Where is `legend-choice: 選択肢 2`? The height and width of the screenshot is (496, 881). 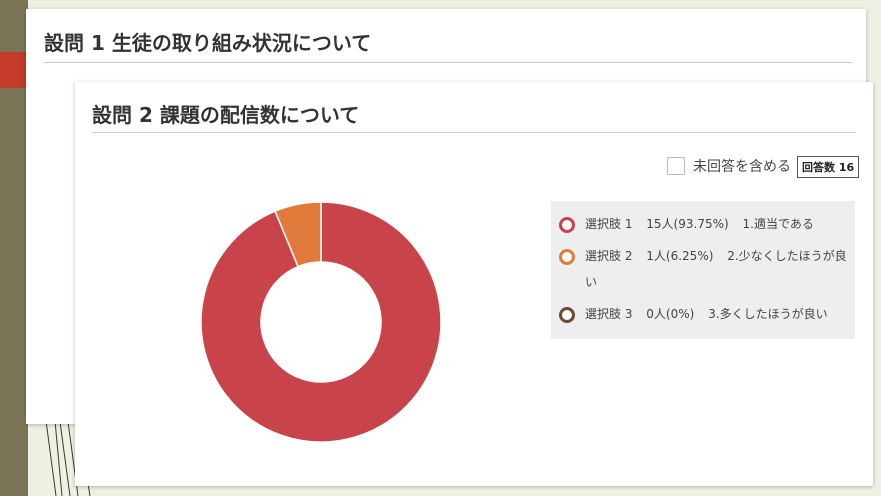
legend-choice: 選択肢 2 is located at coordinates (609, 256).